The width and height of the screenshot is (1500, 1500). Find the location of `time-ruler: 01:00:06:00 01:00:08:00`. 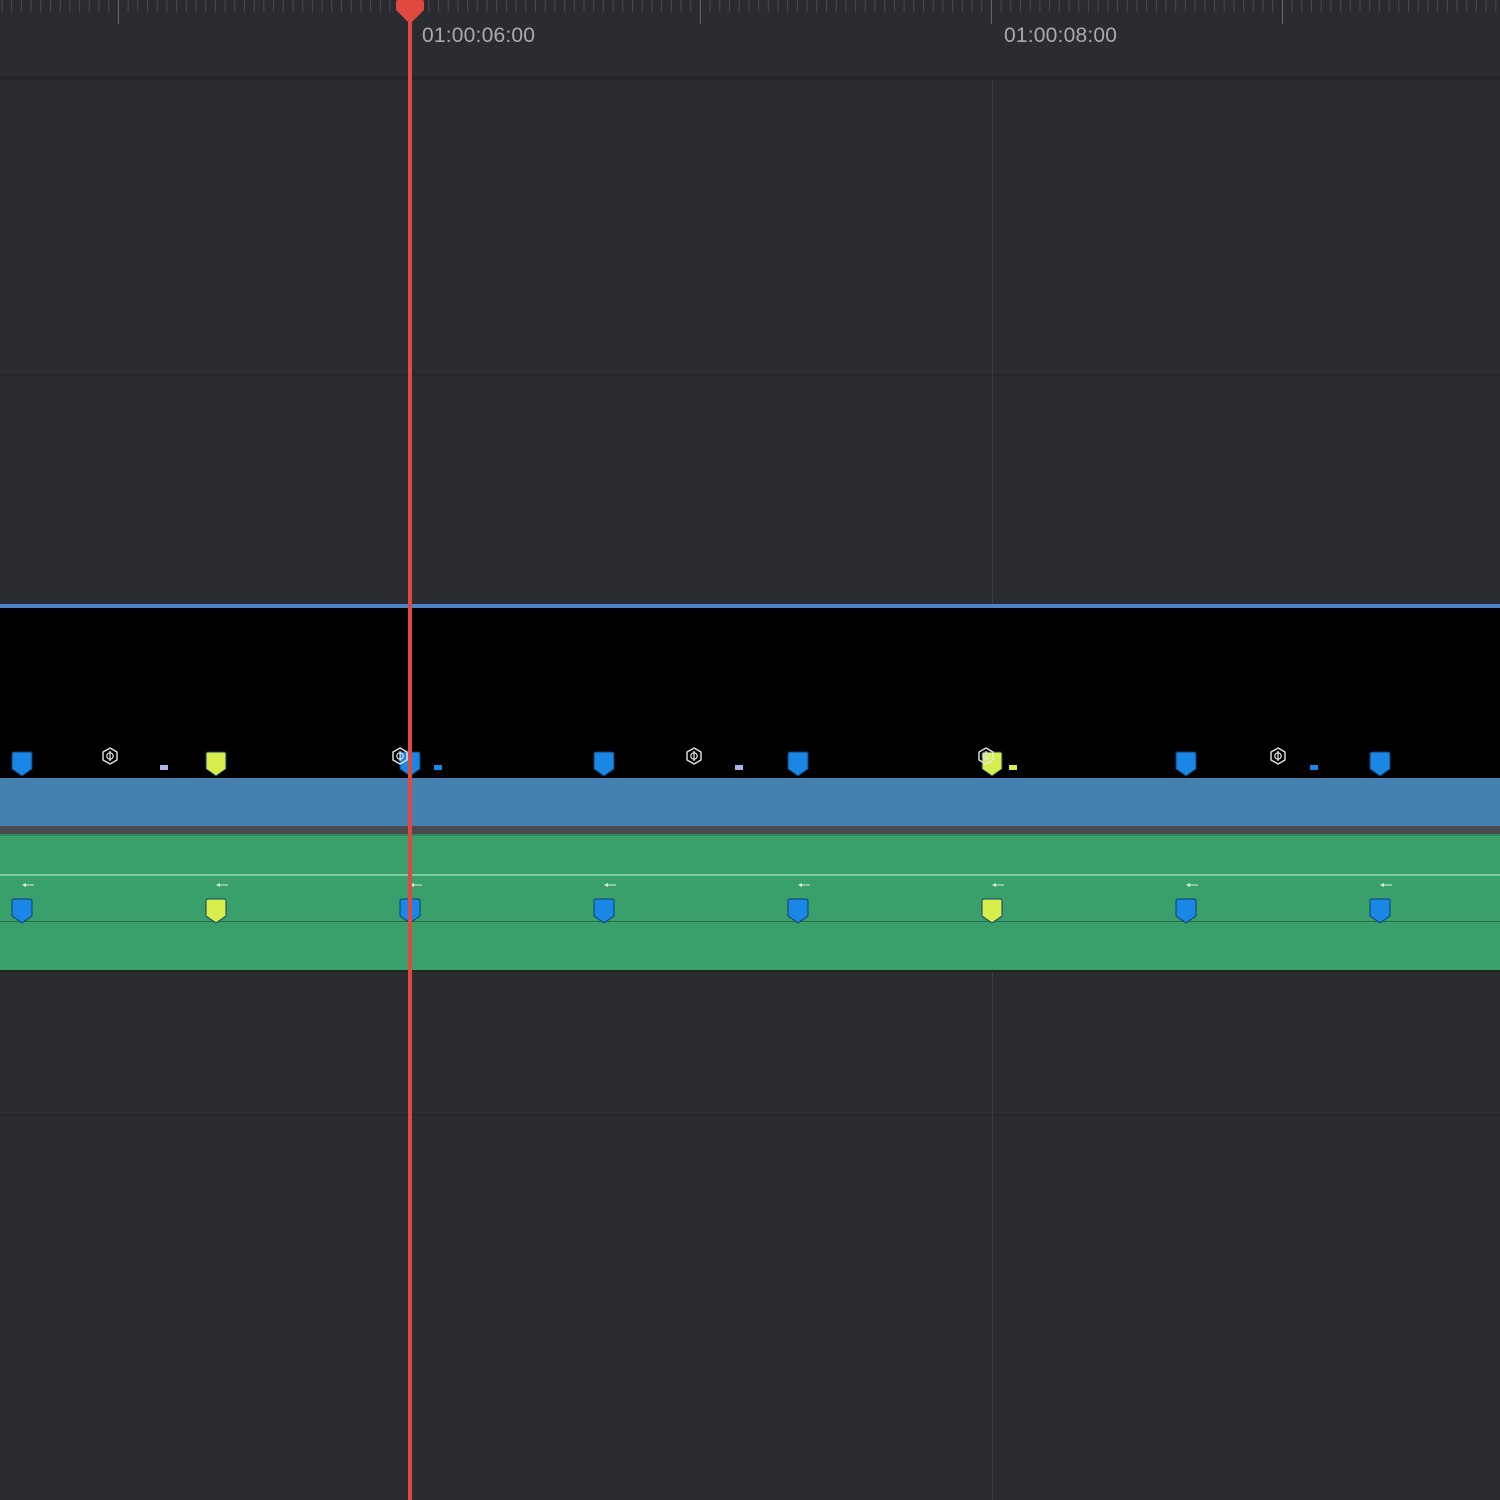

time-ruler: 01:00:06:00 01:00:08:00 is located at coordinates (750, 38).